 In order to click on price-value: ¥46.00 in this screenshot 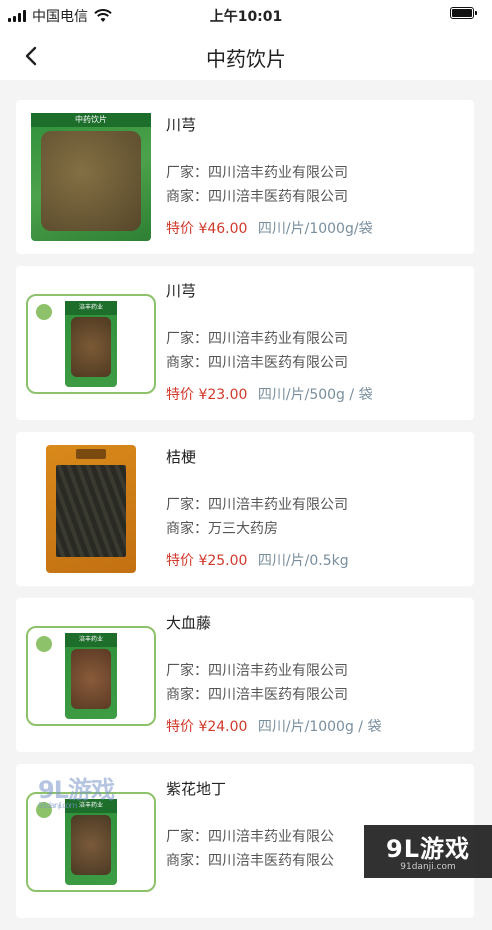, I will do `click(223, 229)`.